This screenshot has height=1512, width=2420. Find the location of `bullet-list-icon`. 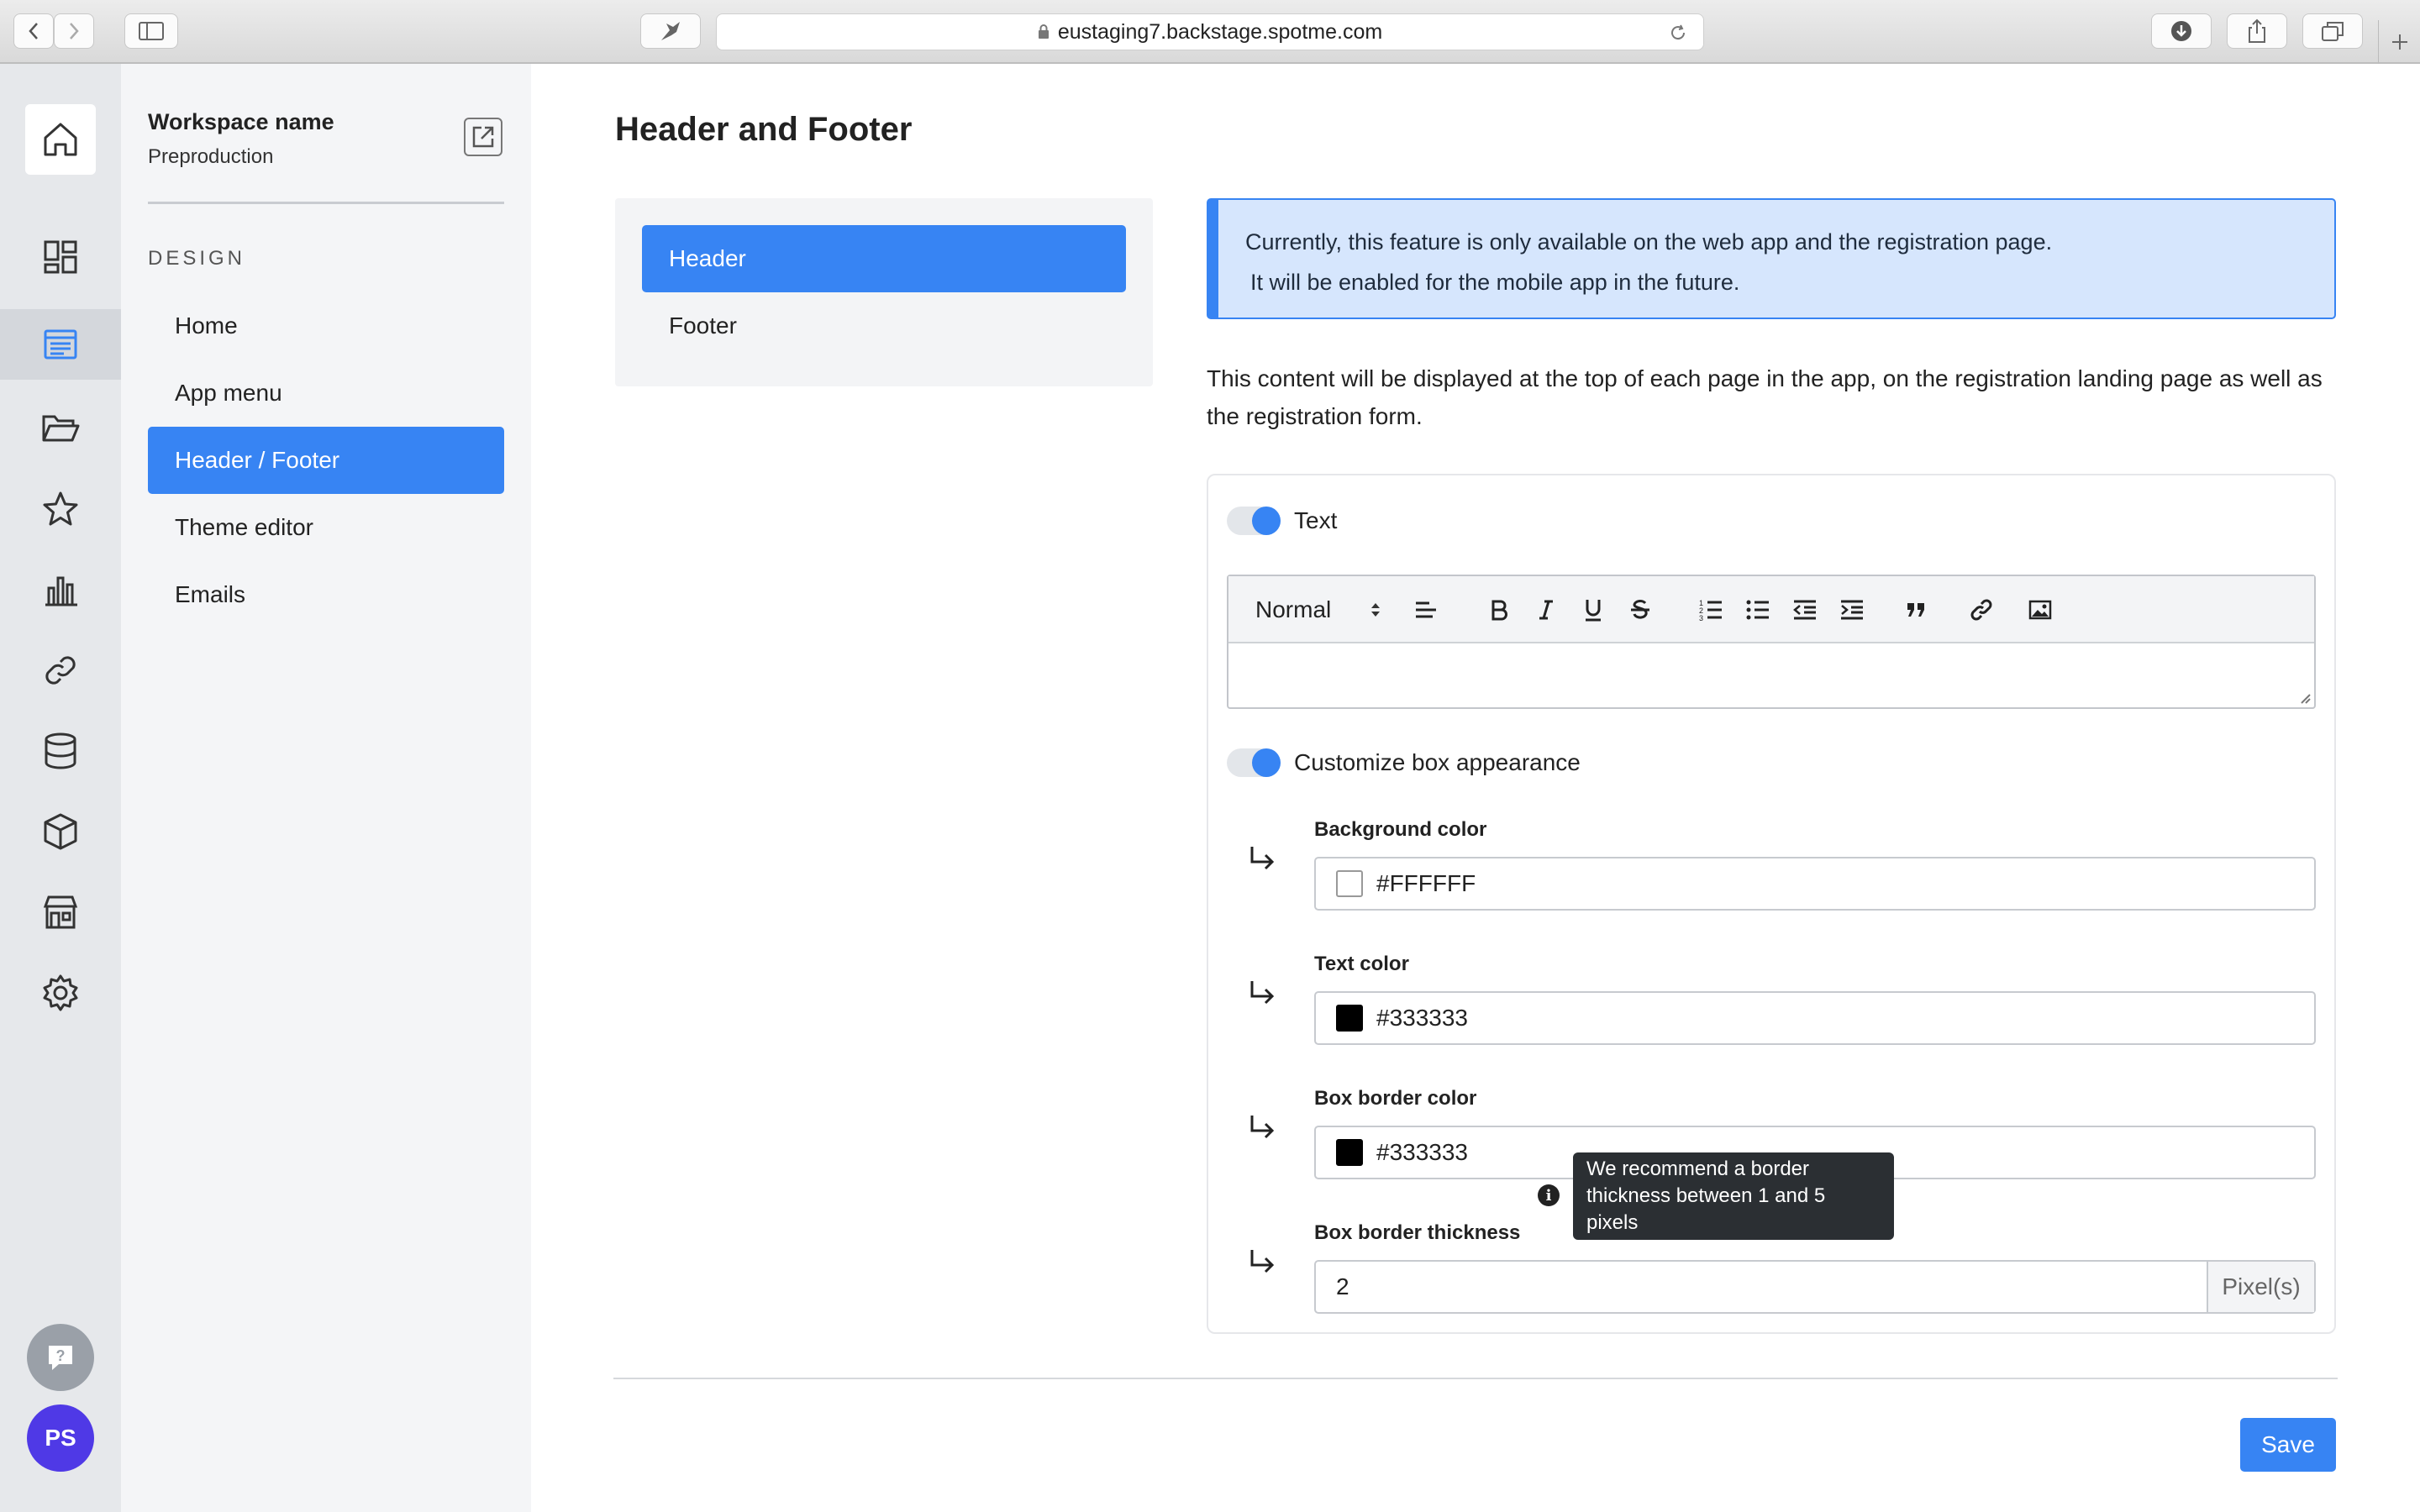

bullet-list-icon is located at coordinates (1757, 610).